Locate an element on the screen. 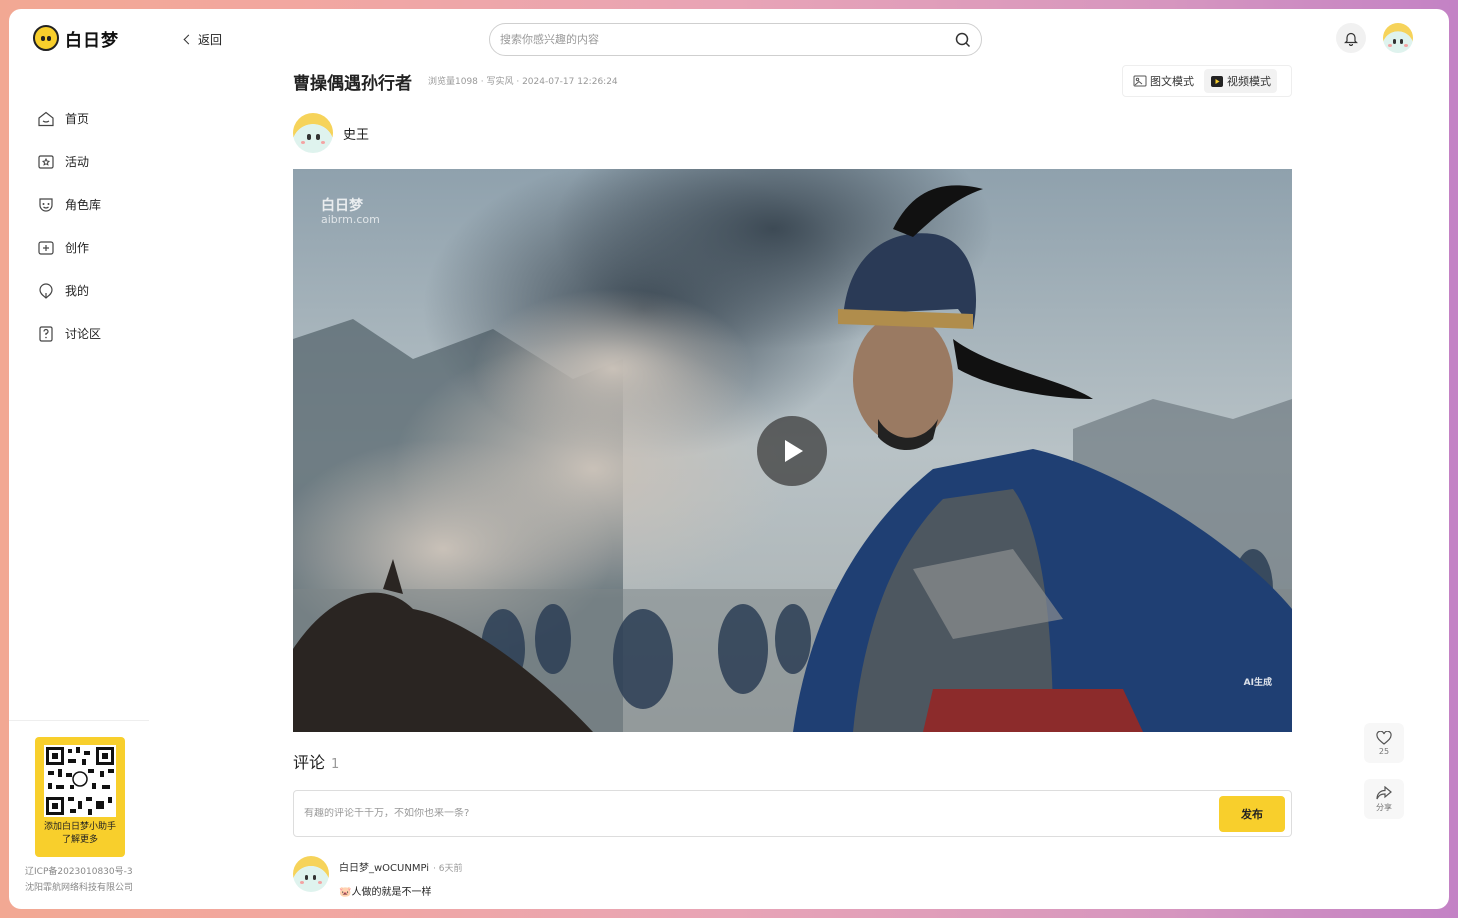  sidebar-item-characters: 角色库 is located at coordinates (97, 204).